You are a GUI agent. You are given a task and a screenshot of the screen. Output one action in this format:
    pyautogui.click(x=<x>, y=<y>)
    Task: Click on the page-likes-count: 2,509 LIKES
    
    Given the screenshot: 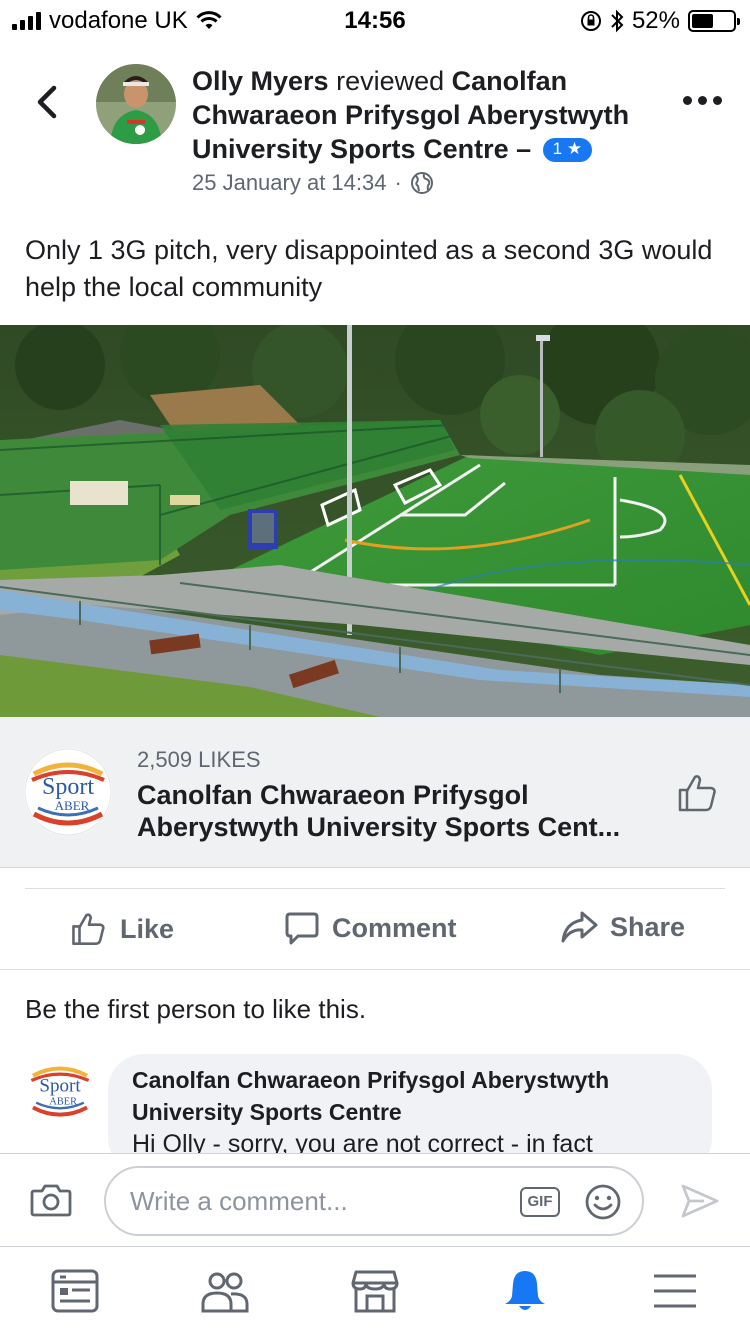 What is the action you would take?
    pyautogui.click(x=199, y=759)
    